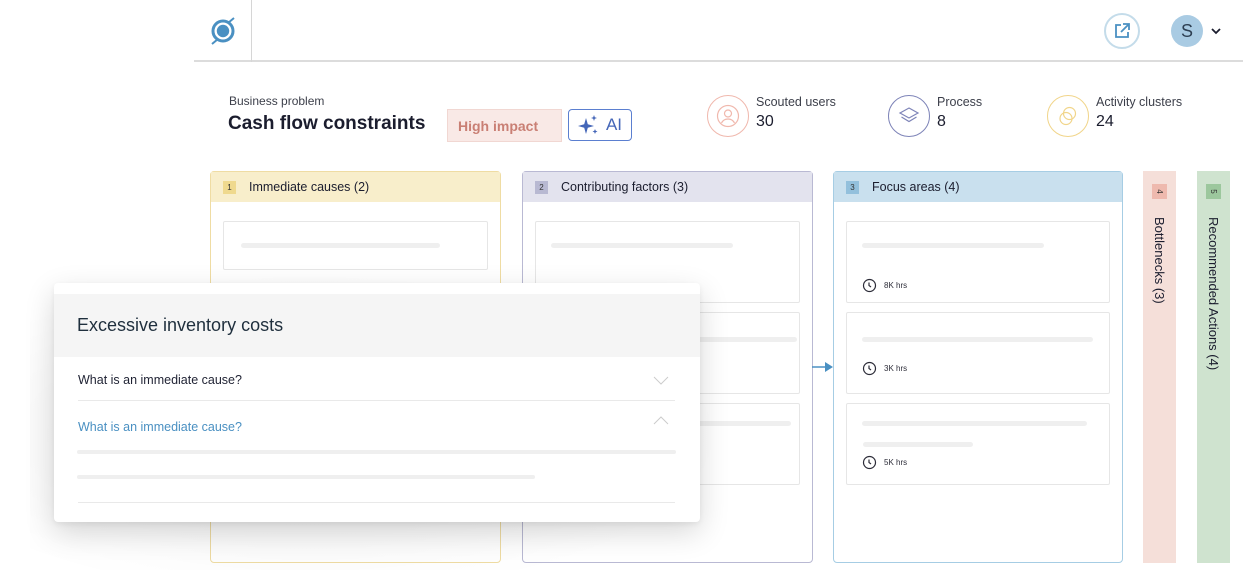  Describe the element at coordinates (1139, 102) in the screenshot. I see `stat-label: Activity clusters` at that location.